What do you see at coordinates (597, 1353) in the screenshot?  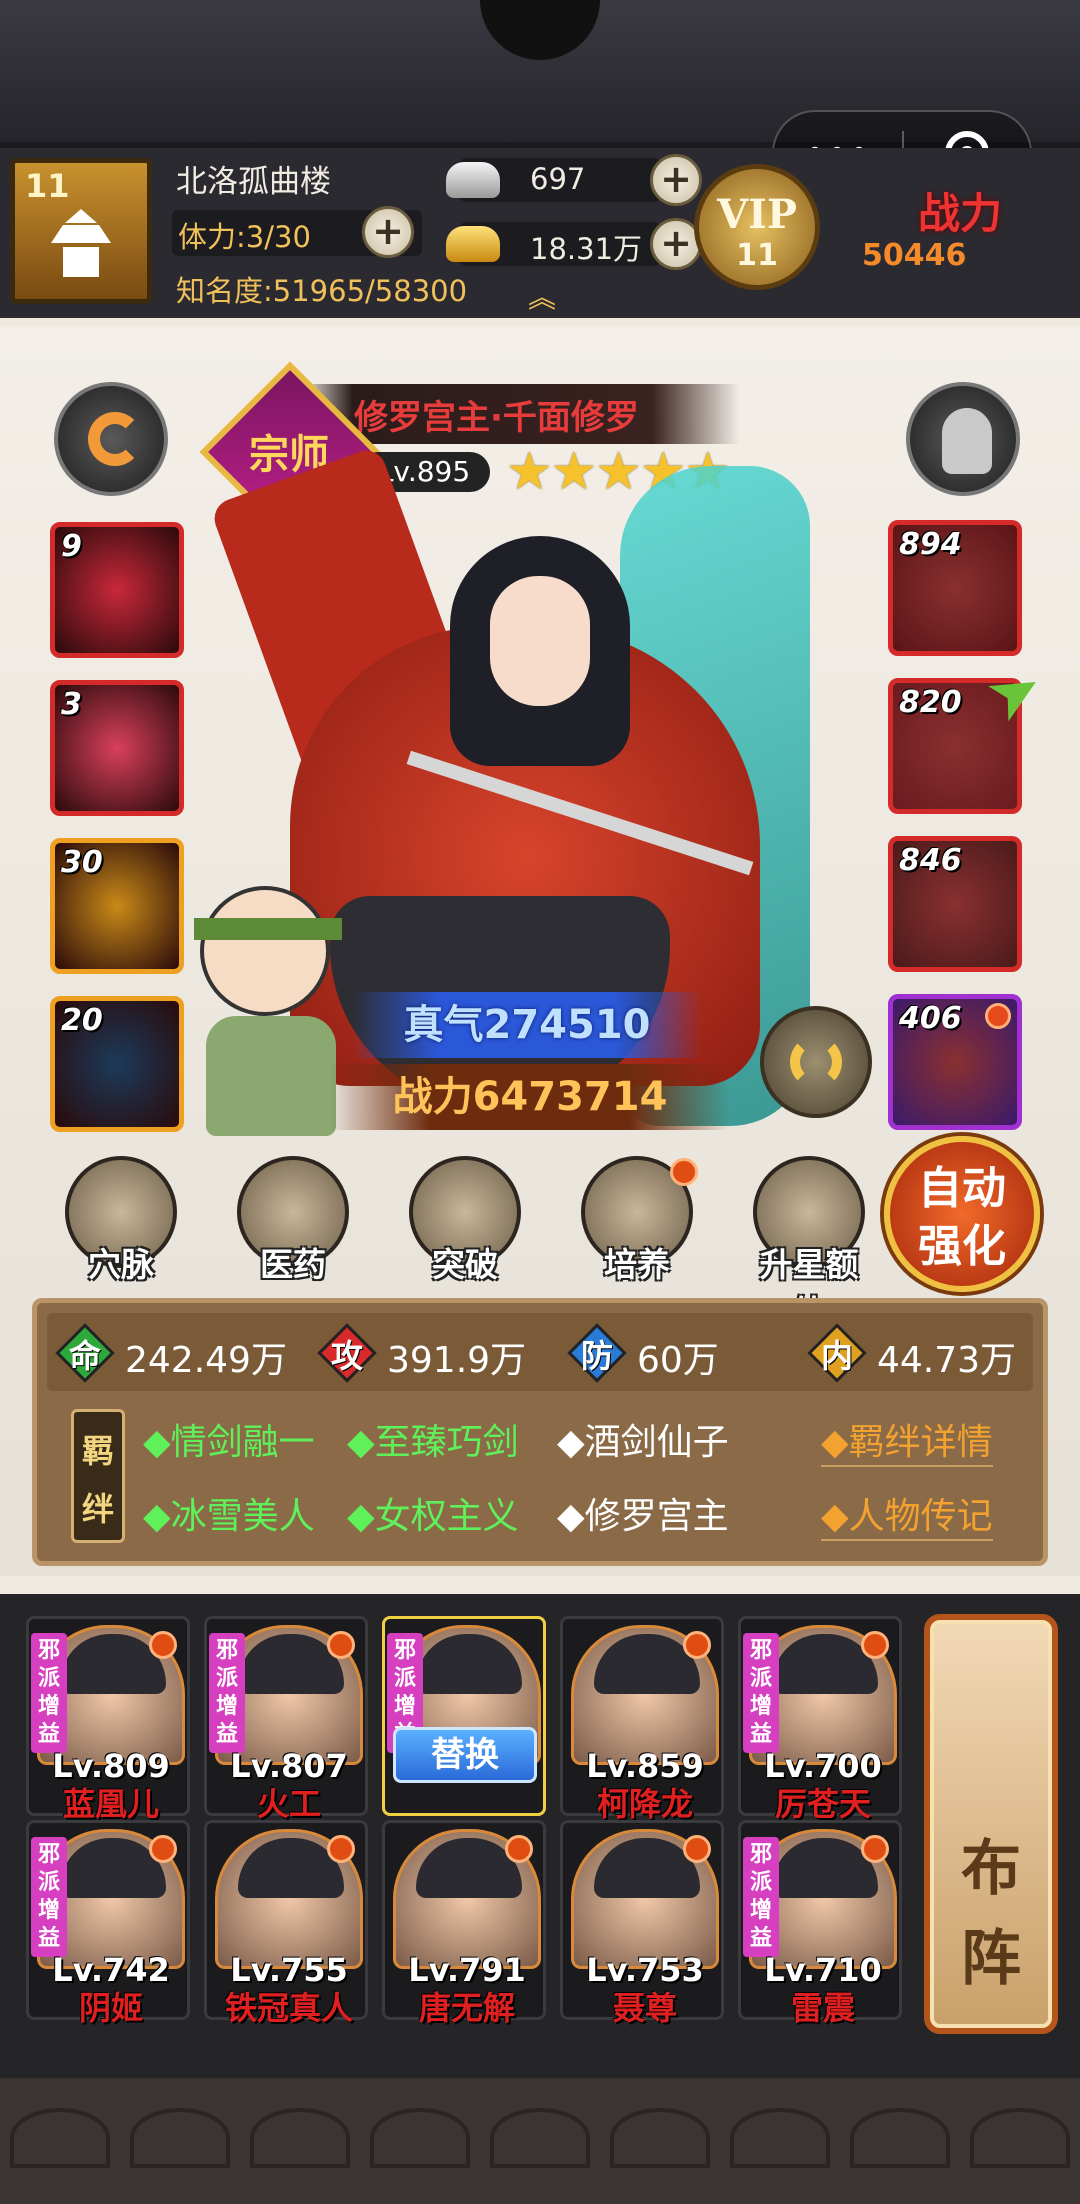 I see `stat-icon: 防` at bounding box center [597, 1353].